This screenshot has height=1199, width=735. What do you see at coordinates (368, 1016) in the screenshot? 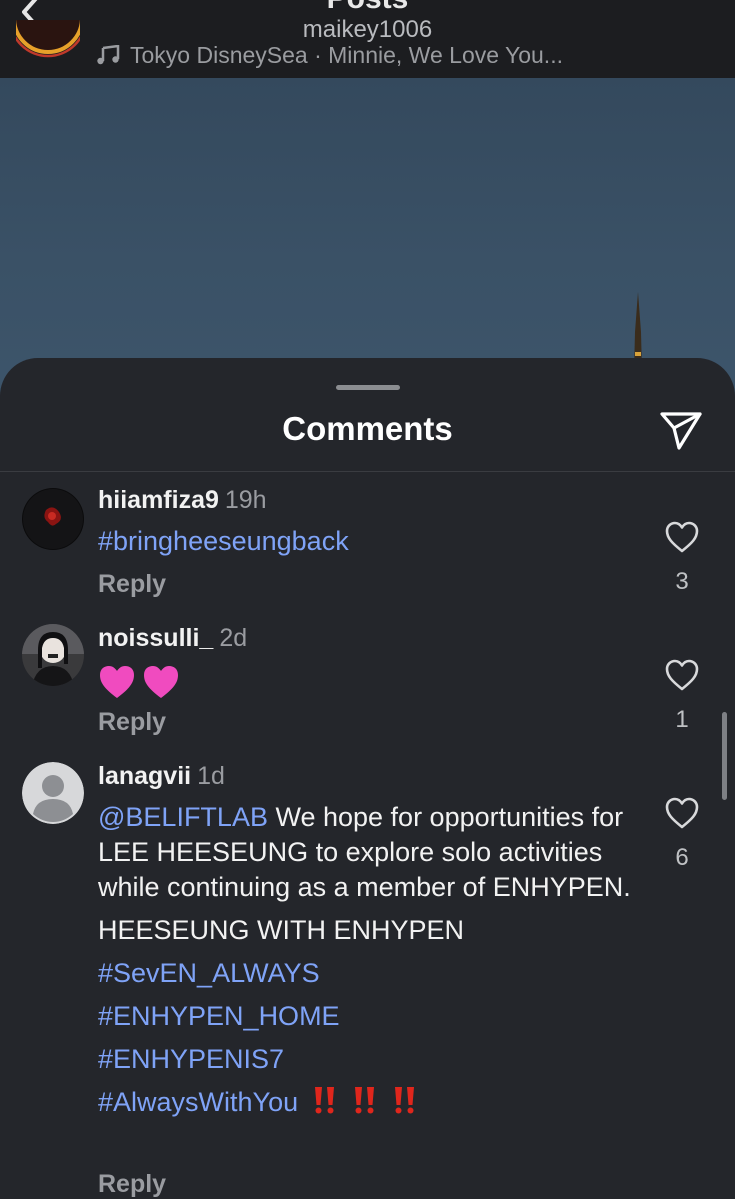
I see `hashtag-link: #ENHYPEN_HOME` at bounding box center [368, 1016].